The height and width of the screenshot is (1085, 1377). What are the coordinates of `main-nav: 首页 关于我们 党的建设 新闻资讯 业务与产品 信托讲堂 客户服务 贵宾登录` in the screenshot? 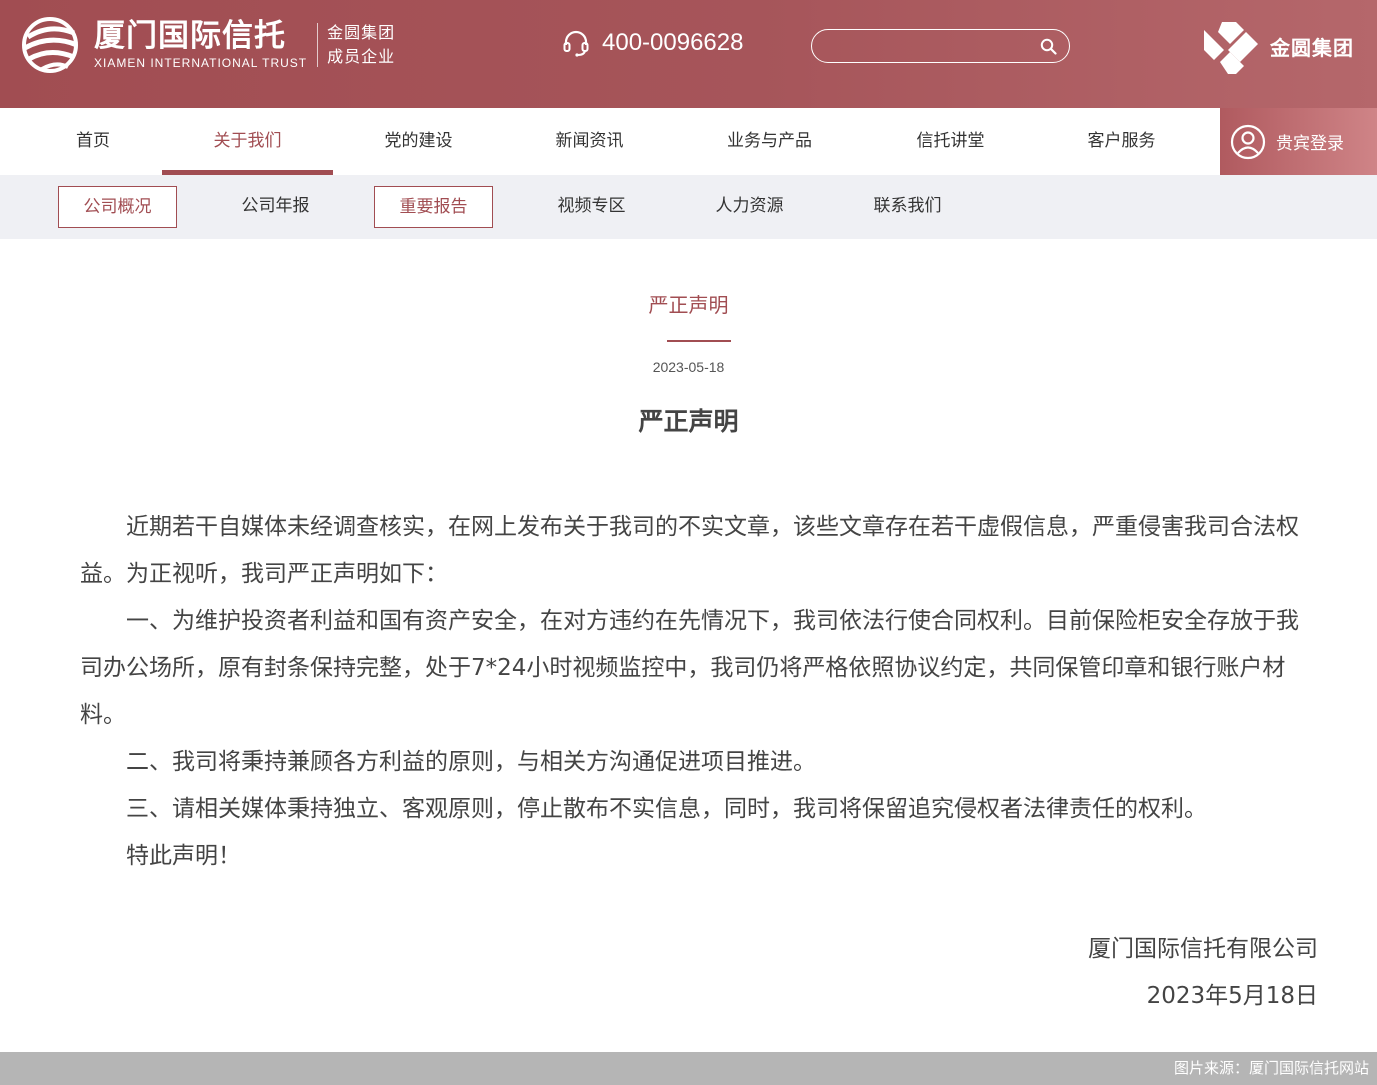 It's located at (688, 141).